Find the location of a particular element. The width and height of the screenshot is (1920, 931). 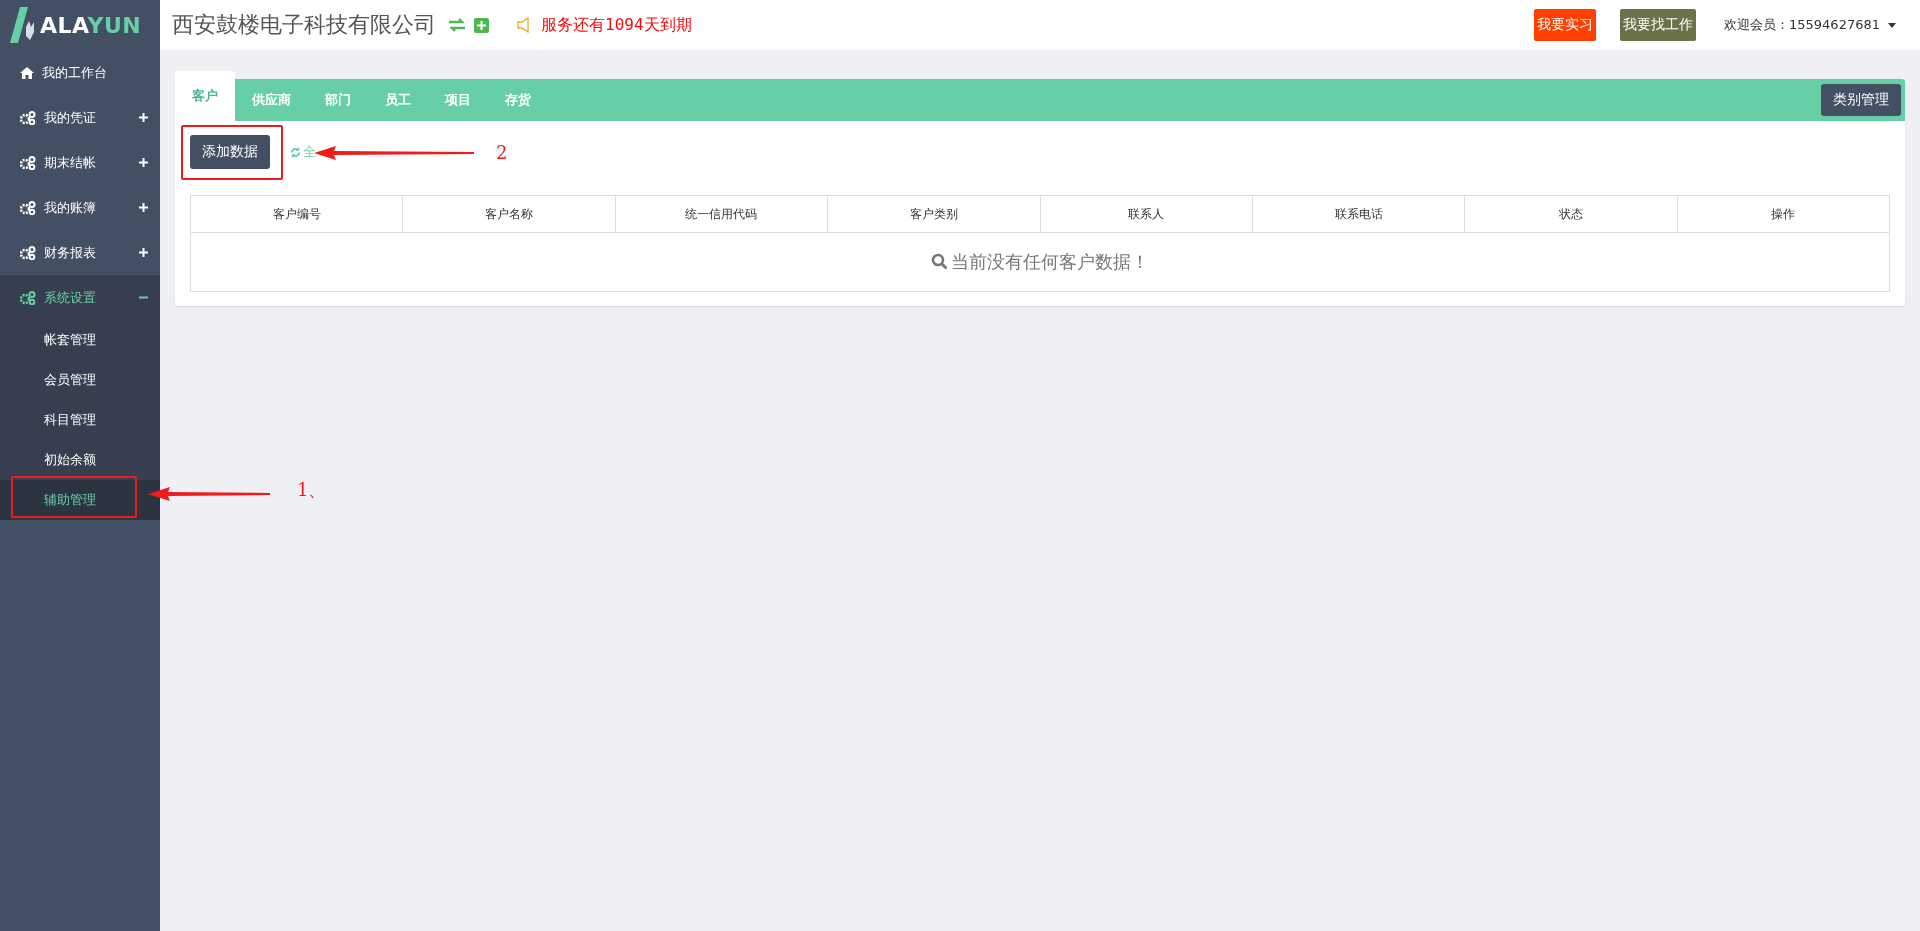

annotation-label: 2 is located at coordinates (502, 152).